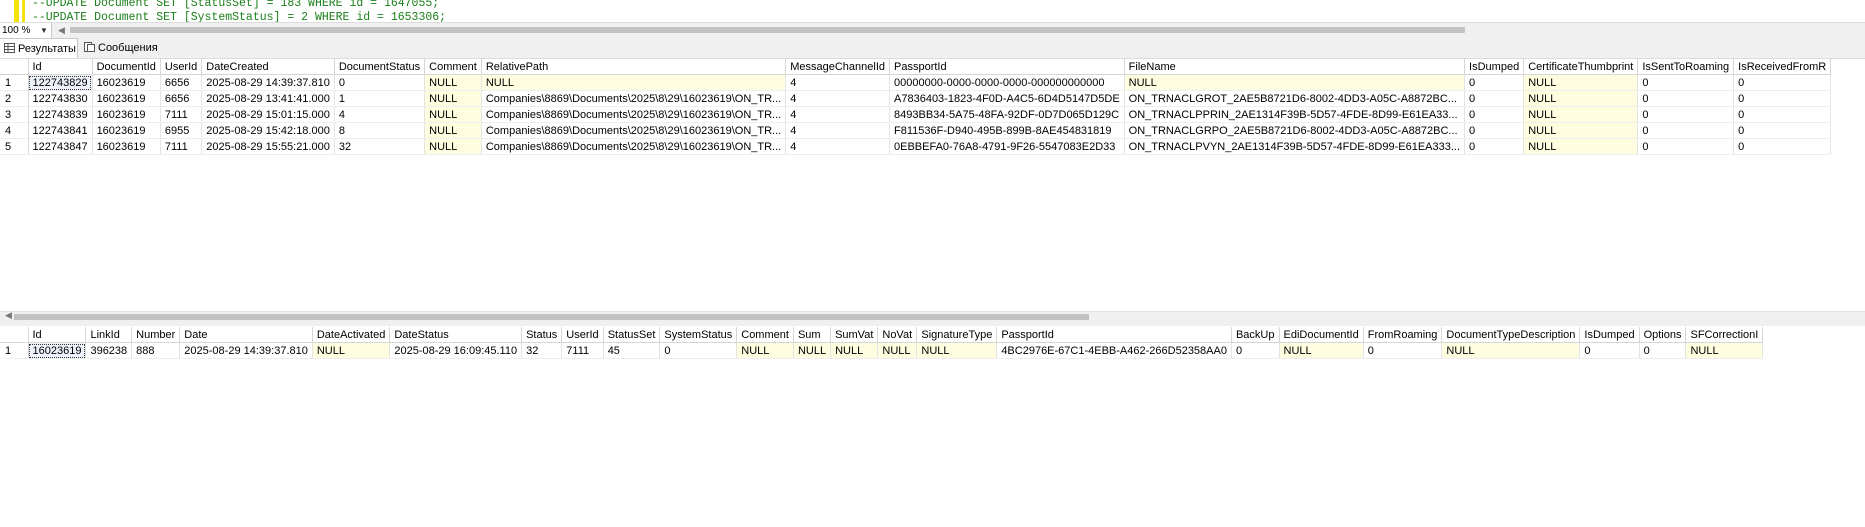  I want to click on table-cell: 8493BB34-5A75-48FA-92DF-0D7D065D129C, so click(1007, 114).